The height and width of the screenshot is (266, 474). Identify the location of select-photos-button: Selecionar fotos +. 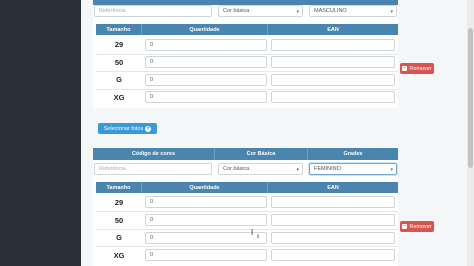
(127, 128).